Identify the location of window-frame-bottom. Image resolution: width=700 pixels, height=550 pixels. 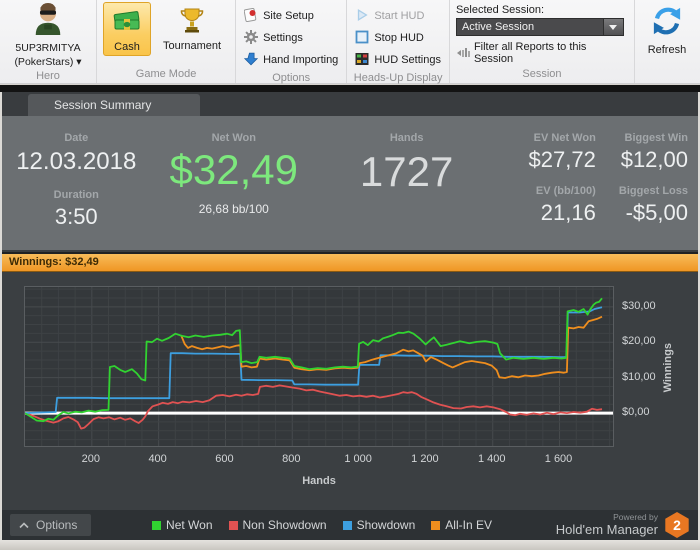
(350, 545).